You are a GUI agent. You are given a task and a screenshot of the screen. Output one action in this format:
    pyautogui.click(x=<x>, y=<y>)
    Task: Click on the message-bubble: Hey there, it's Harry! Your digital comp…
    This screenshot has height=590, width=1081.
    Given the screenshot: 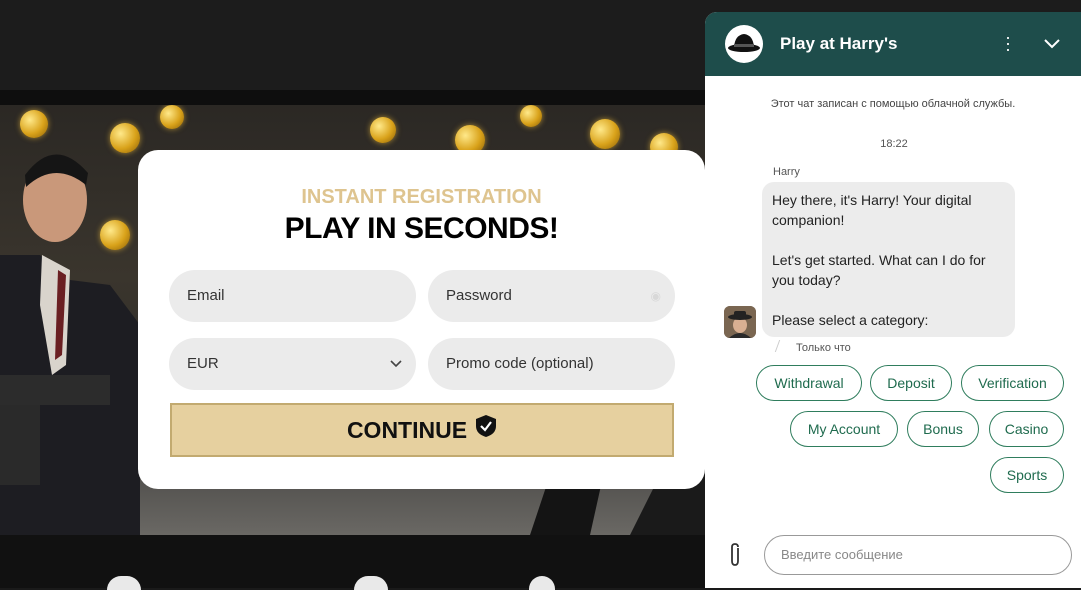 What is the action you would take?
    pyautogui.click(x=888, y=259)
    